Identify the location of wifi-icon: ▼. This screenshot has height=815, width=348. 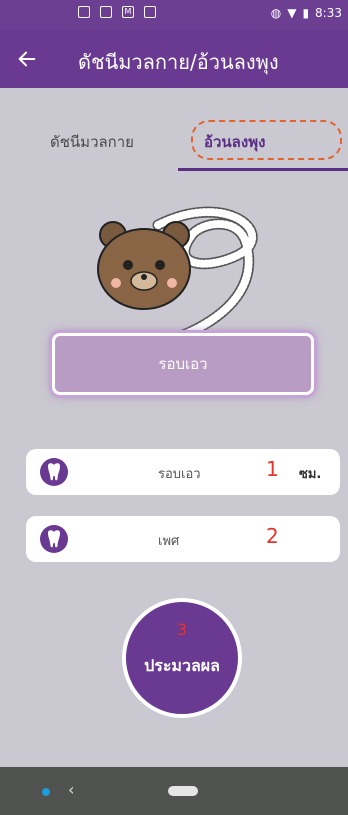
(292, 13).